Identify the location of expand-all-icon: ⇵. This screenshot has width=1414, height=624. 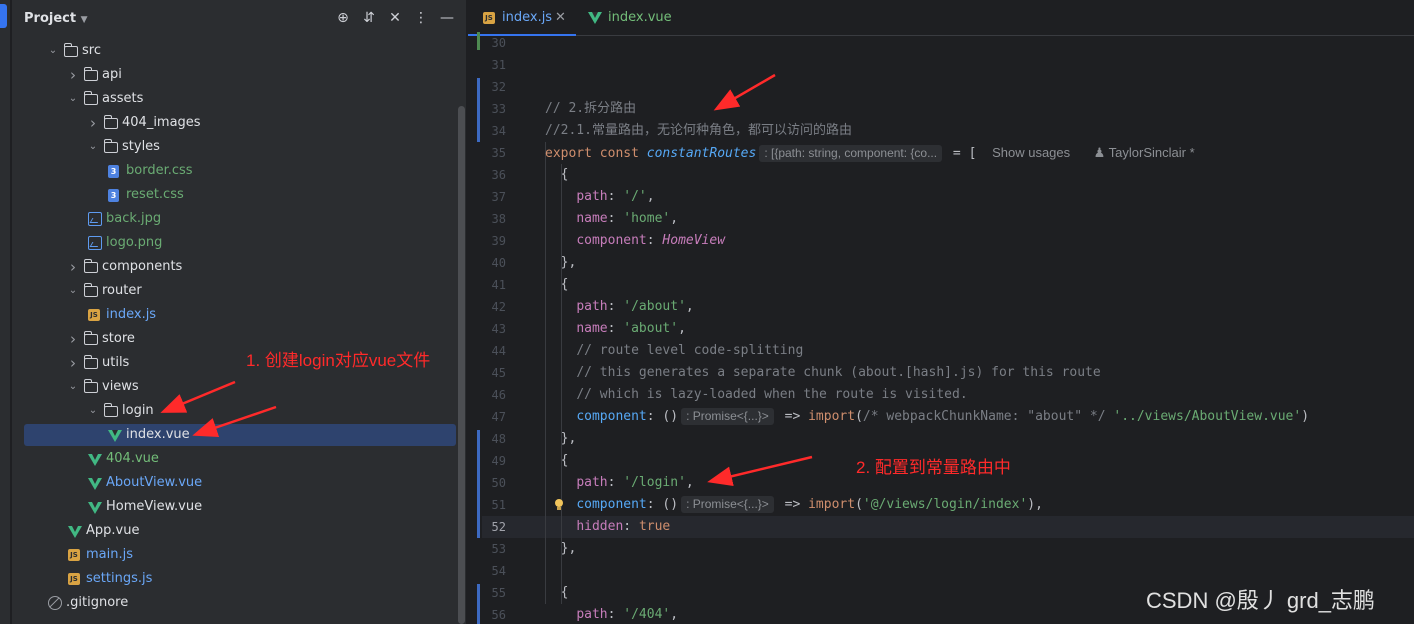
(369, 18).